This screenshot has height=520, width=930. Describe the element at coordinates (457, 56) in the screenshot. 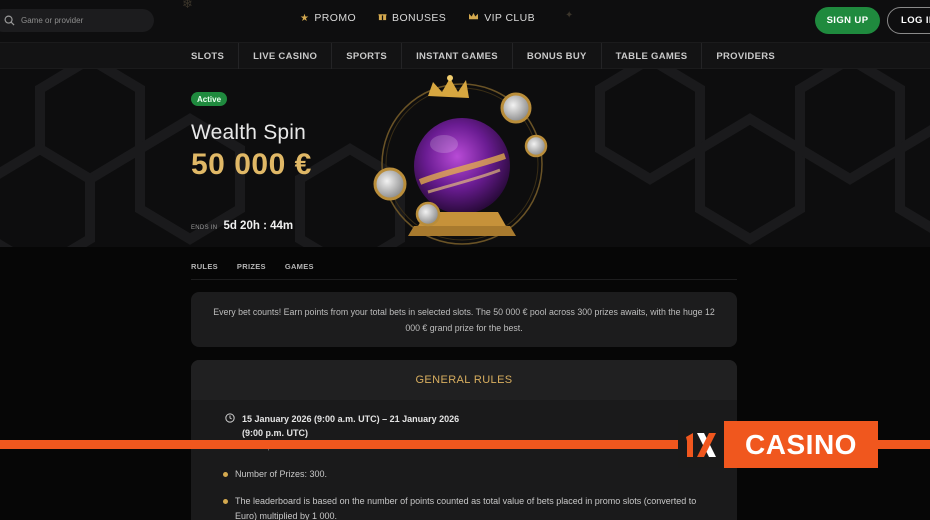

I see `category-instant-games: INSTANT GAMES` at that location.